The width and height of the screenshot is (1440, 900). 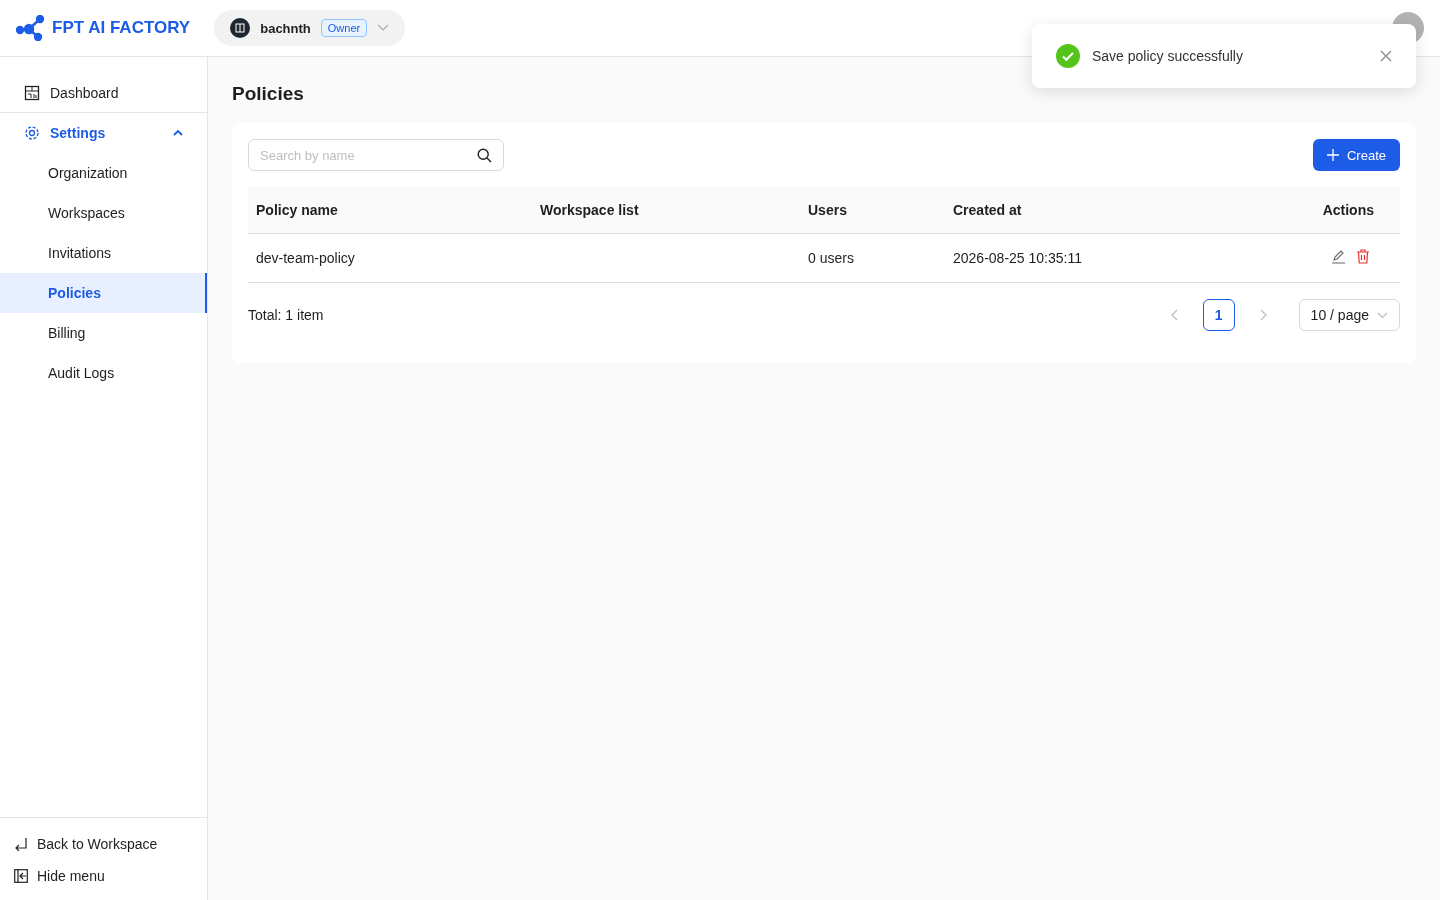 I want to click on column-header: Actions, so click(x=1315, y=210).